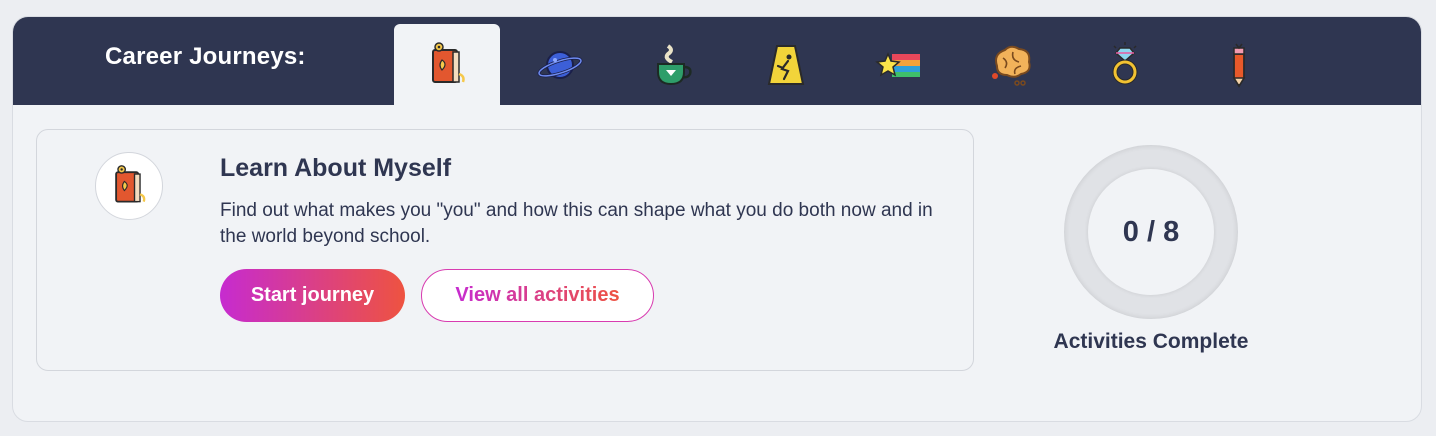 The width and height of the screenshot is (1436, 436). I want to click on view-all-activities-label: View all activities, so click(537, 295).